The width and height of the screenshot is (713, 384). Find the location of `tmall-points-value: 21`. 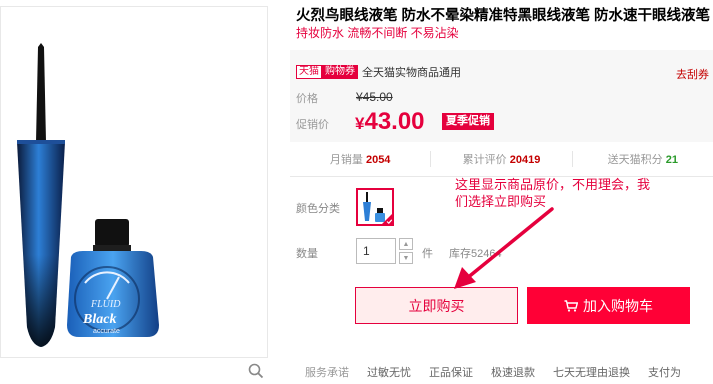

tmall-points-value: 21 is located at coordinates (671, 160).